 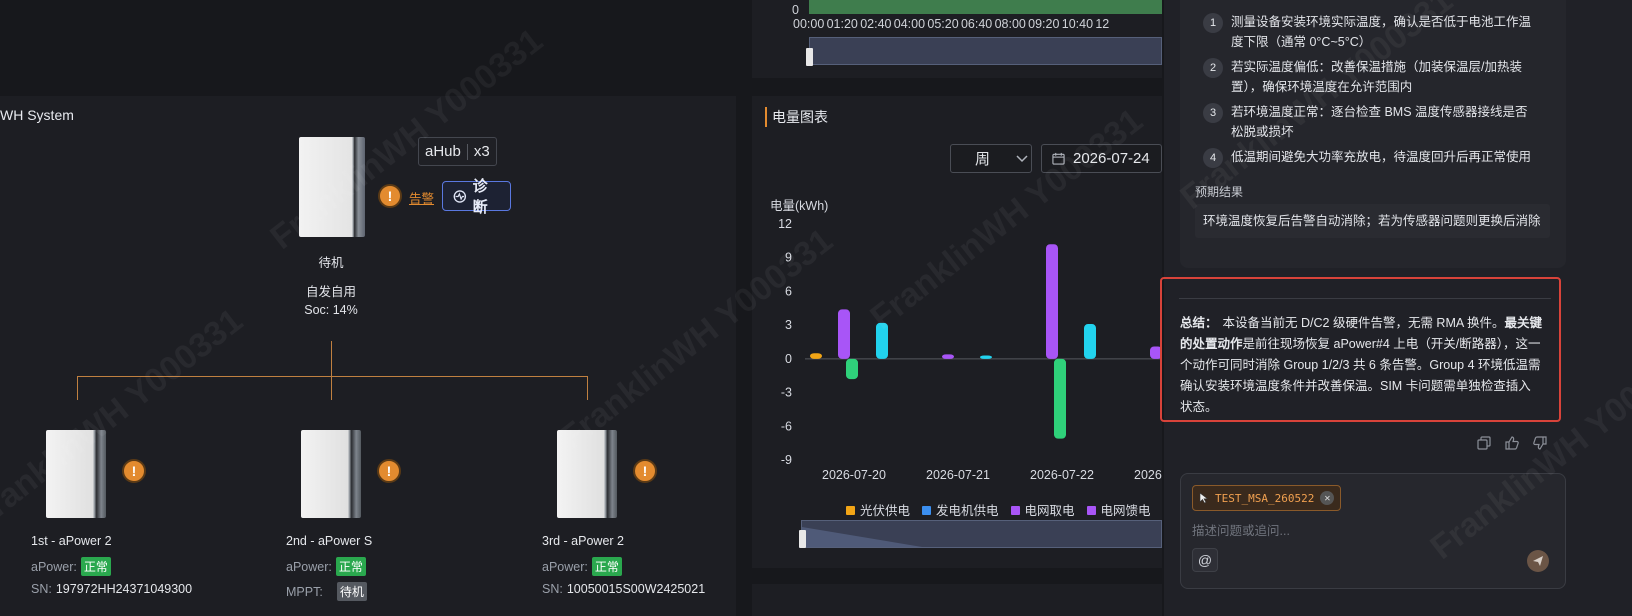 I want to click on diagnose-button: 诊断, so click(x=476, y=197).